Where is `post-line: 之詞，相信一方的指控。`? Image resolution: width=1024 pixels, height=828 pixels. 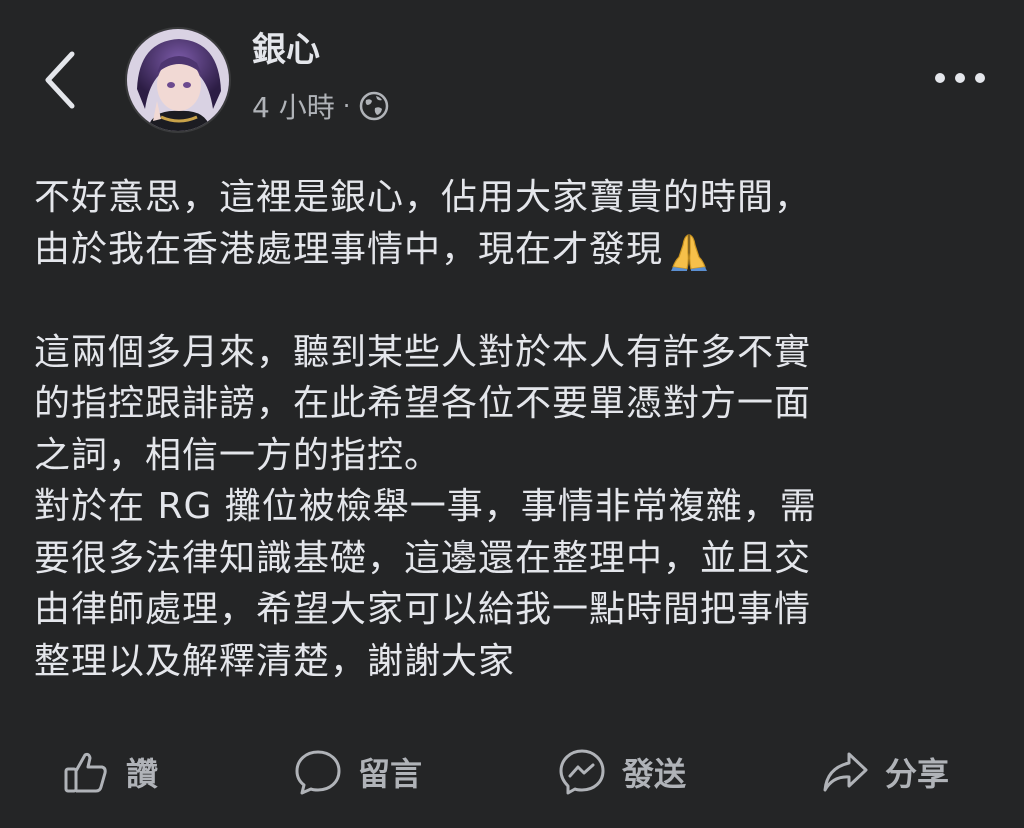 post-line: 之詞，相信一方的指控。 is located at coordinates (238, 455).